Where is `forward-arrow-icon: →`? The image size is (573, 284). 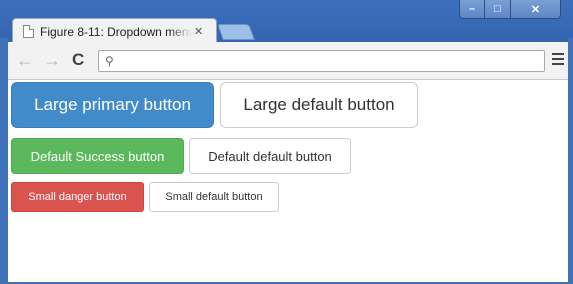
forward-arrow-icon: → is located at coordinates (52, 60).